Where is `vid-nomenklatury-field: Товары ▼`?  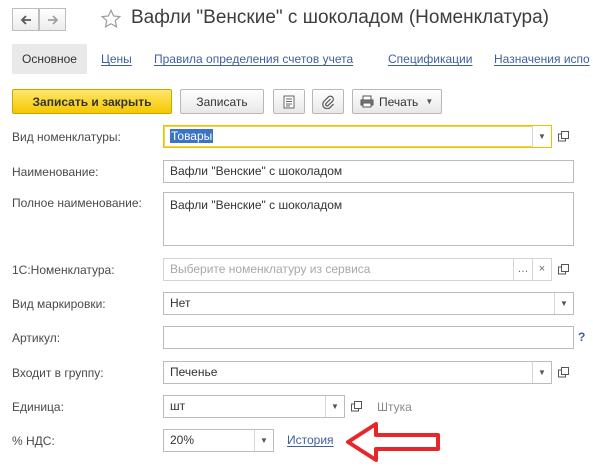
vid-nomenklatury-field: Товары ▼ is located at coordinates (357, 136).